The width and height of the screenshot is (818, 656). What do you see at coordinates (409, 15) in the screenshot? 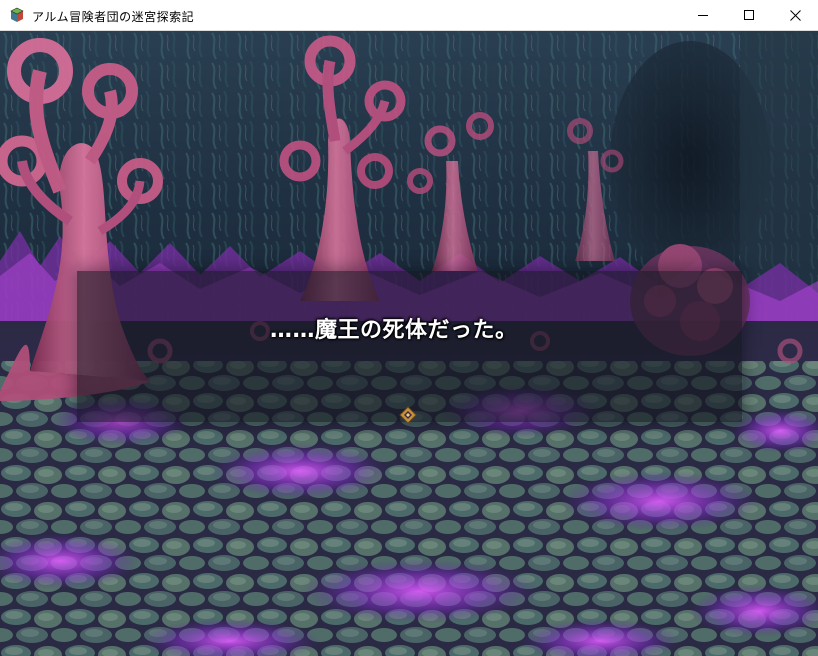
I see `title-bar: アルム冒険者団の迷宮探索記` at bounding box center [409, 15].